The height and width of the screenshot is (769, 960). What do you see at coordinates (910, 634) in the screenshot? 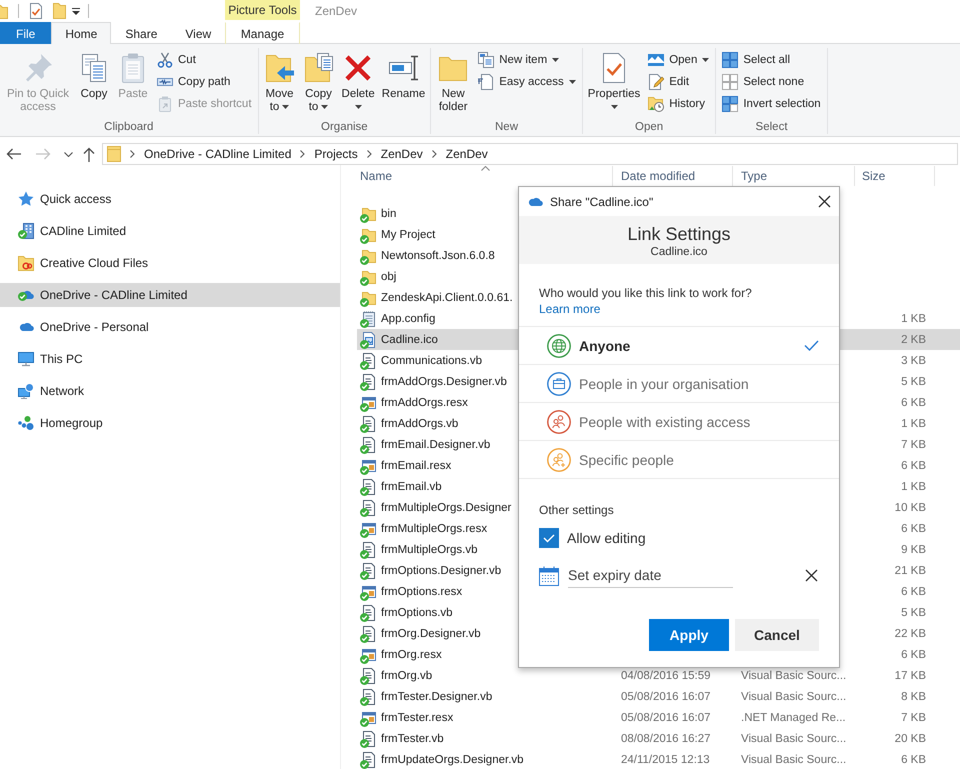
I see `file-size: 22 KB` at bounding box center [910, 634].